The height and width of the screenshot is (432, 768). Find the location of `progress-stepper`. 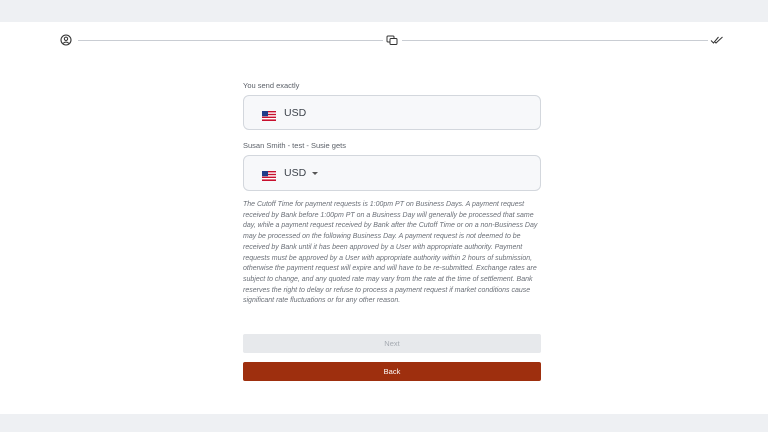

progress-stepper is located at coordinates (384, 40).